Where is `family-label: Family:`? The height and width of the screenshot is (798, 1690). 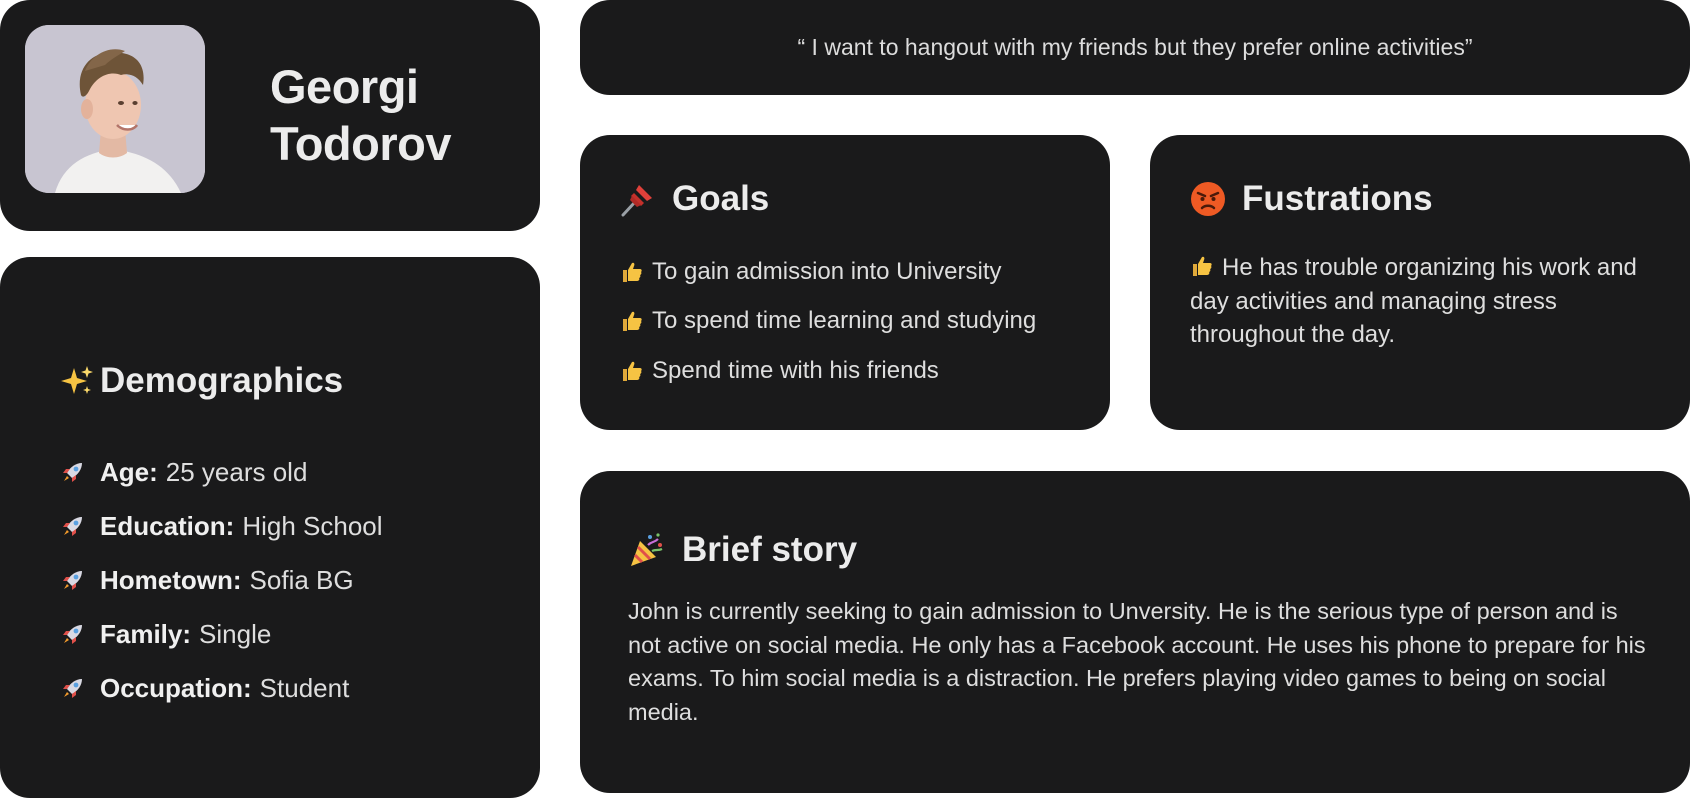
family-label: Family: is located at coordinates (146, 633).